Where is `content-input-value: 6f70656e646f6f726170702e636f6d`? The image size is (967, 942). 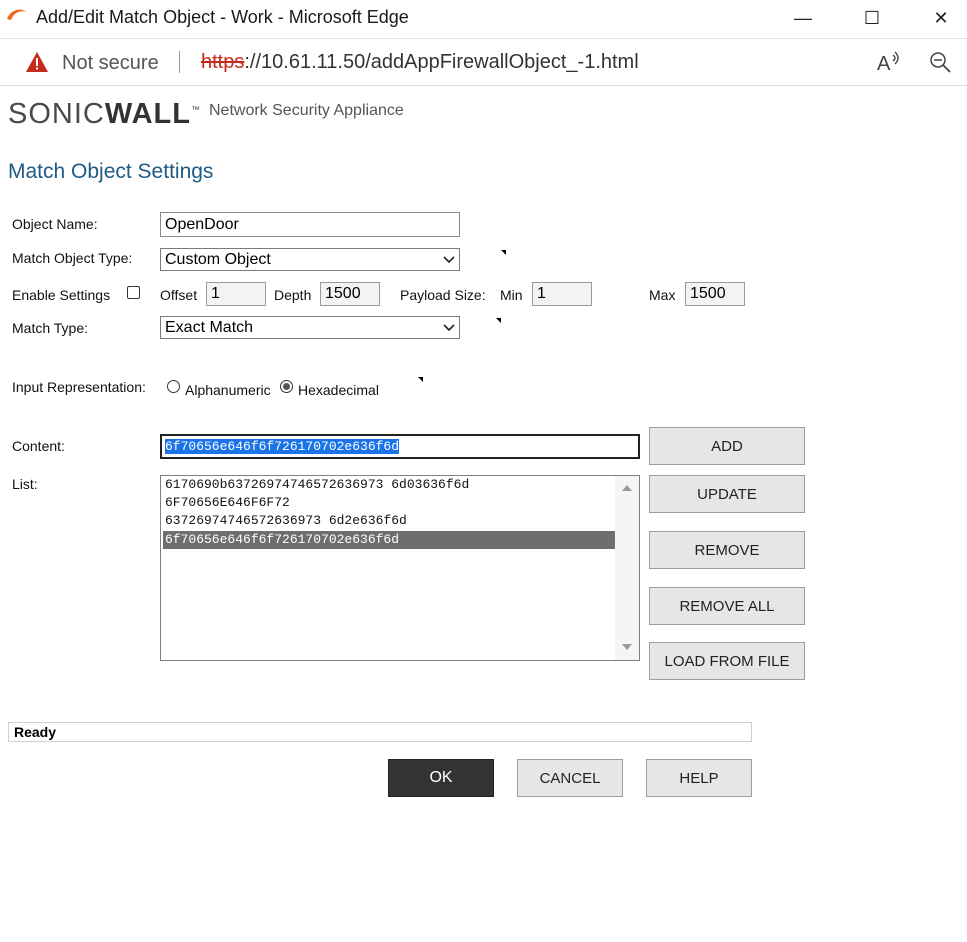
content-input-value: 6f70656e646f6f726170702e636f6d is located at coordinates (282, 446).